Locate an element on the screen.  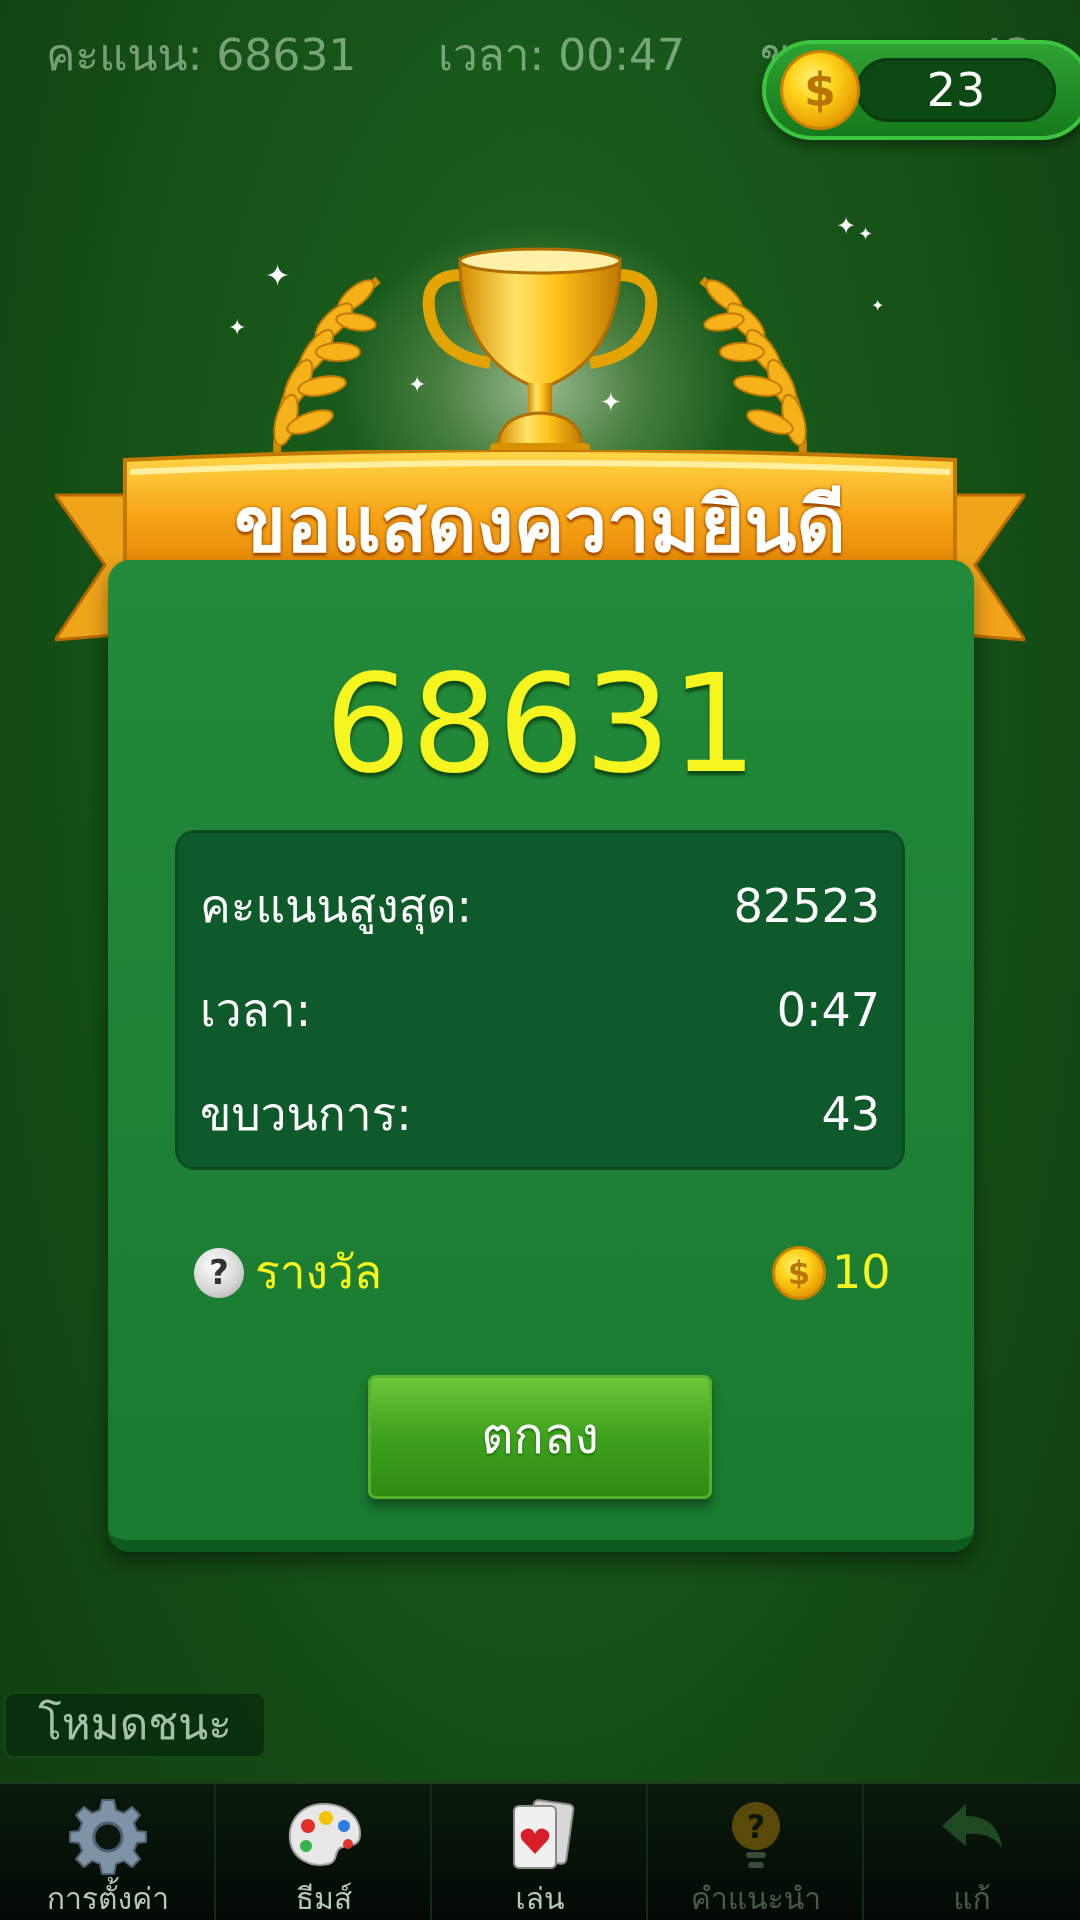
nav-settings: การตั้งค่า is located at coordinates (108, 1852).